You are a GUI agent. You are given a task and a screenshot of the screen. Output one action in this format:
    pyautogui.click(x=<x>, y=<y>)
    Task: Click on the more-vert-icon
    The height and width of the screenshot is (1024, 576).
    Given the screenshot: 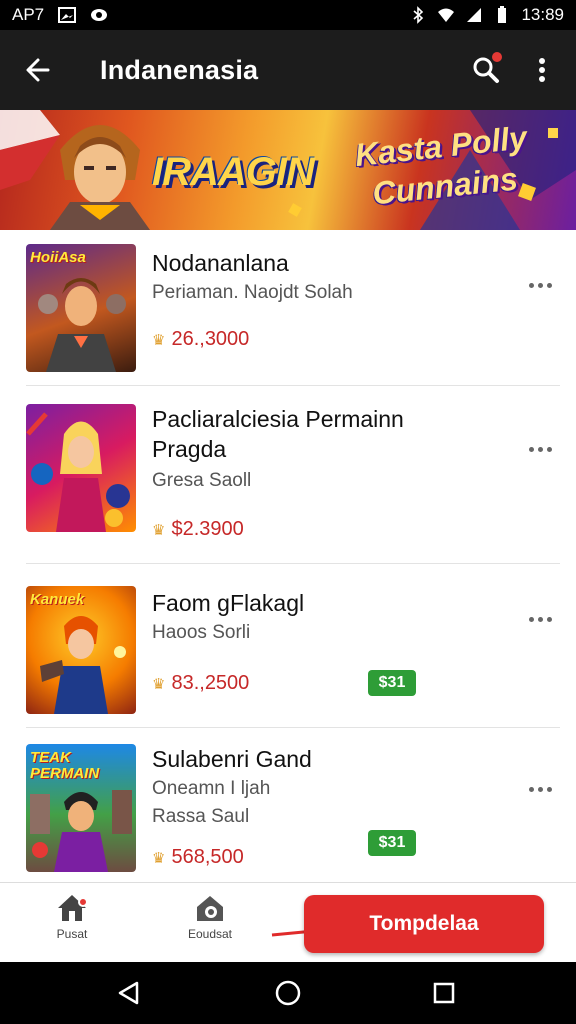 What is the action you would take?
    pyautogui.click(x=542, y=70)
    